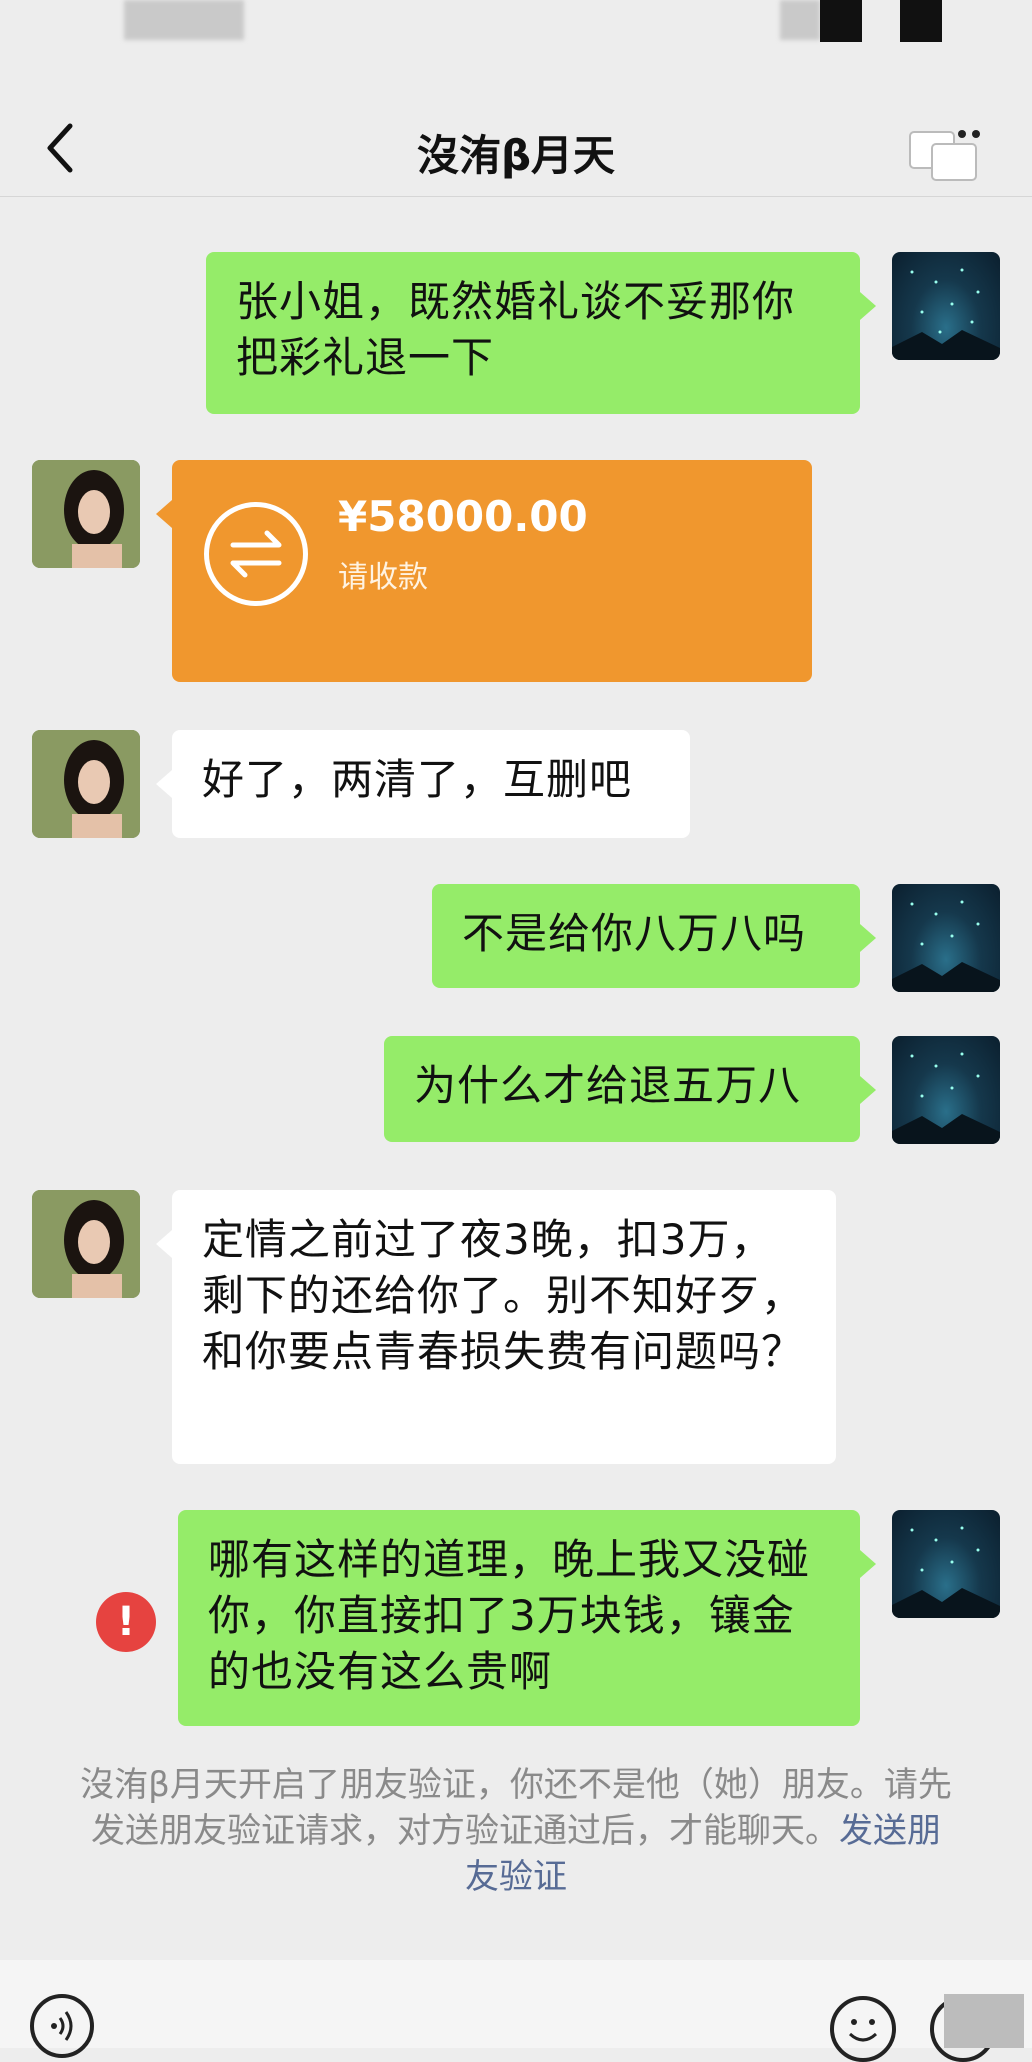 The image size is (1032, 2062). I want to click on transfer-card: ¥58000.00 请收款, so click(484, 571).